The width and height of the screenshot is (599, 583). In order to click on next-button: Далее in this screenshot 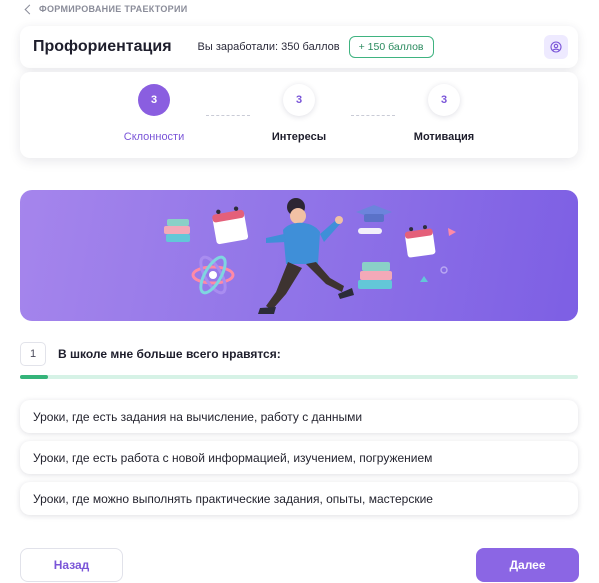, I will do `click(527, 565)`.